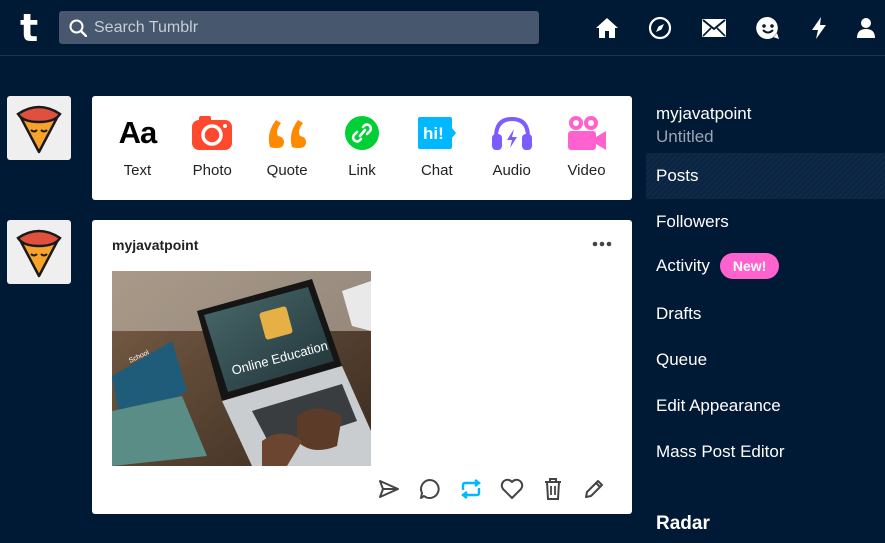 The height and width of the screenshot is (543, 885). I want to click on inbox-icon, so click(714, 28).